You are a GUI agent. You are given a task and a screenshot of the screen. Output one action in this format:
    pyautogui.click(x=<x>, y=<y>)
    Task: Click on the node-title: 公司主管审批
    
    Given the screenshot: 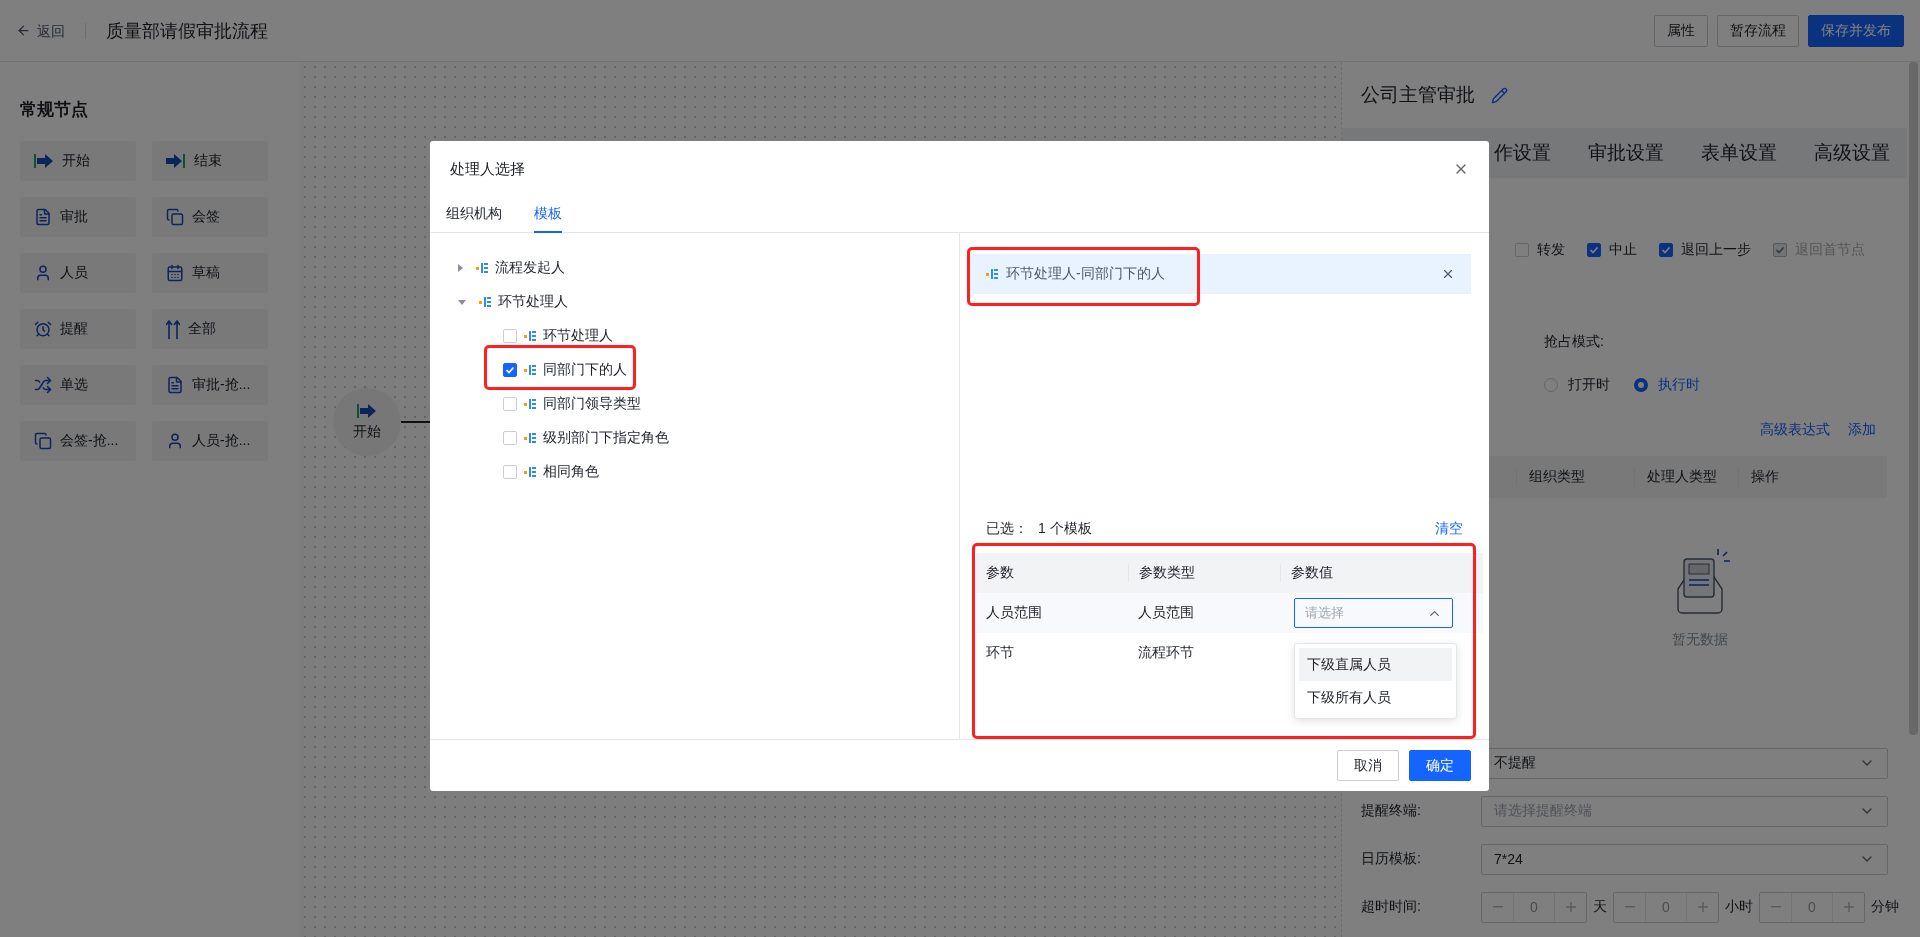 What is the action you would take?
    pyautogui.click(x=1418, y=95)
    